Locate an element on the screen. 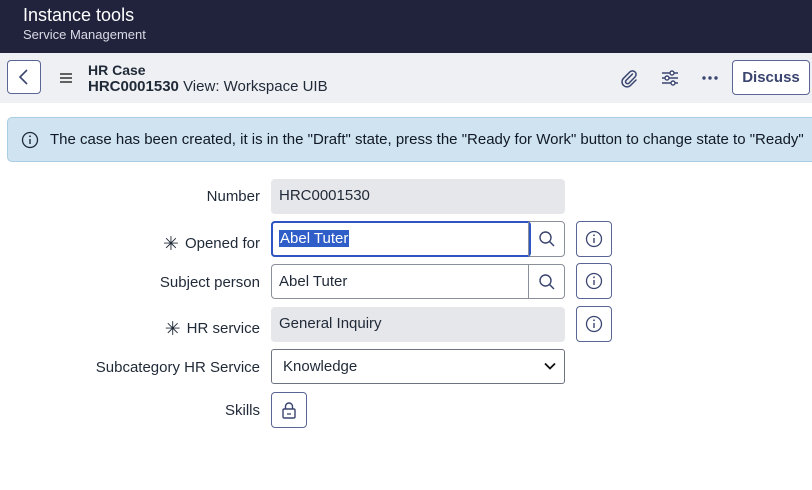  hr-service-info-button is located at coordinates (594, 324).